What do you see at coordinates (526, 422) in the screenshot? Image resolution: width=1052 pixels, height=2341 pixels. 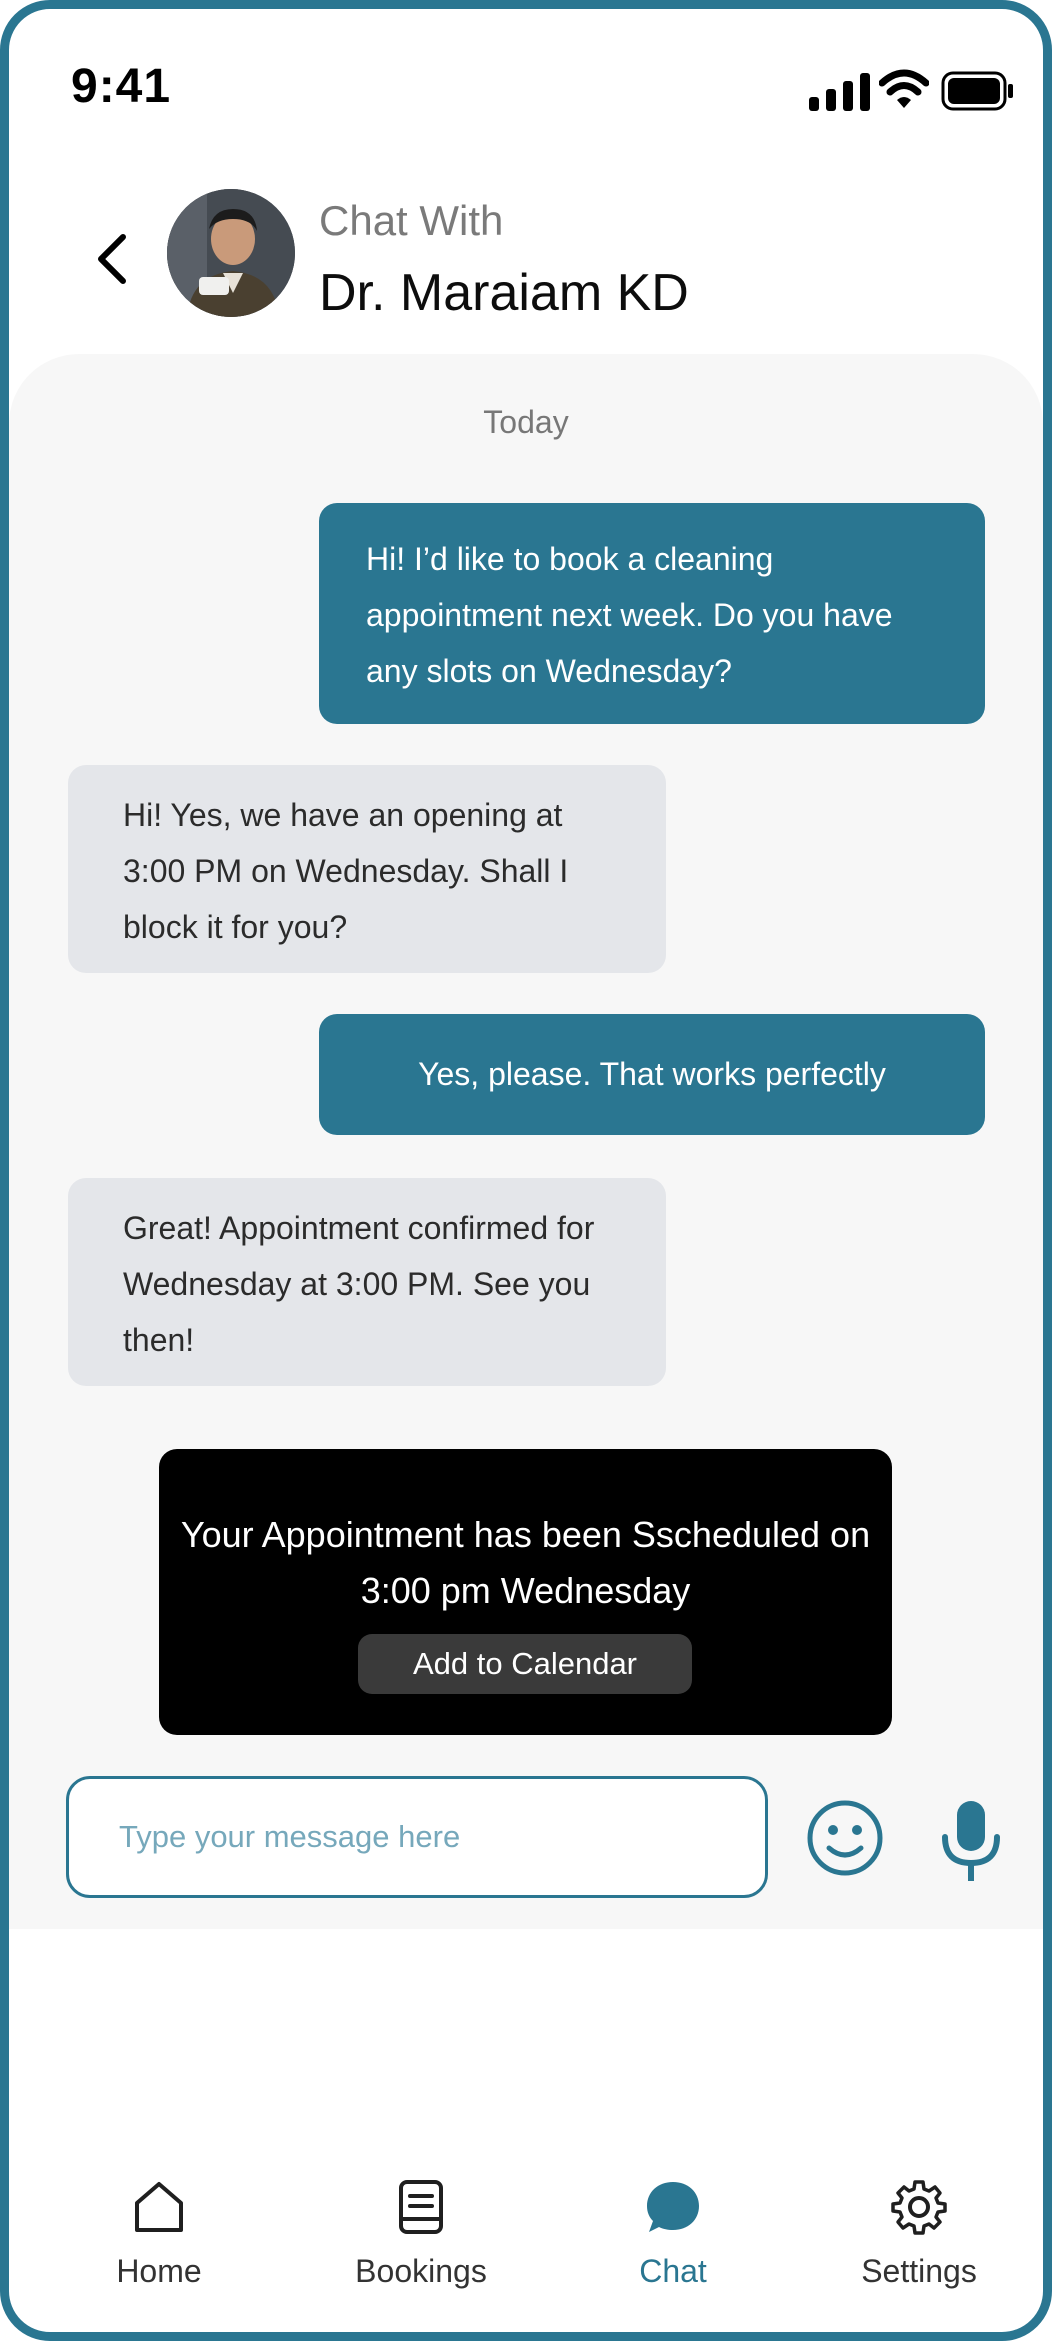 I see `date-divider: Today` at bounding box center [526, 422].